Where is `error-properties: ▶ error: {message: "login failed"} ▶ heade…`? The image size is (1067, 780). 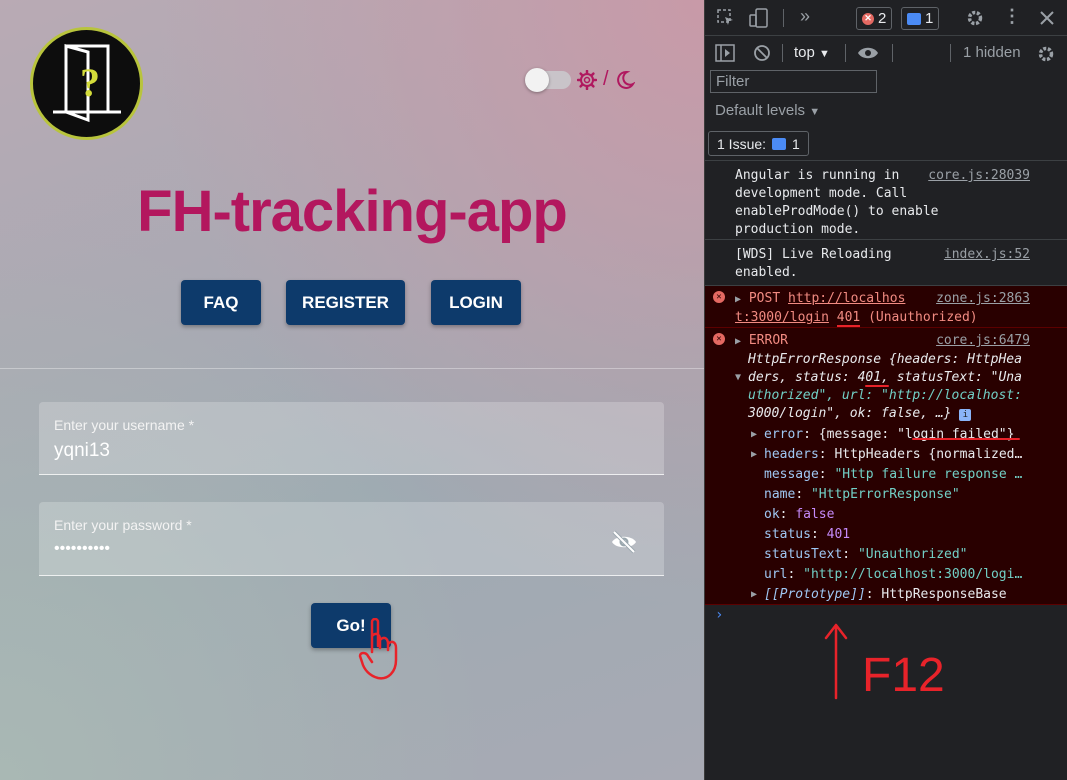
error-properties: ▶ error: {message: "login failed"} ▶ heade… is located at coordinates (907, 515).